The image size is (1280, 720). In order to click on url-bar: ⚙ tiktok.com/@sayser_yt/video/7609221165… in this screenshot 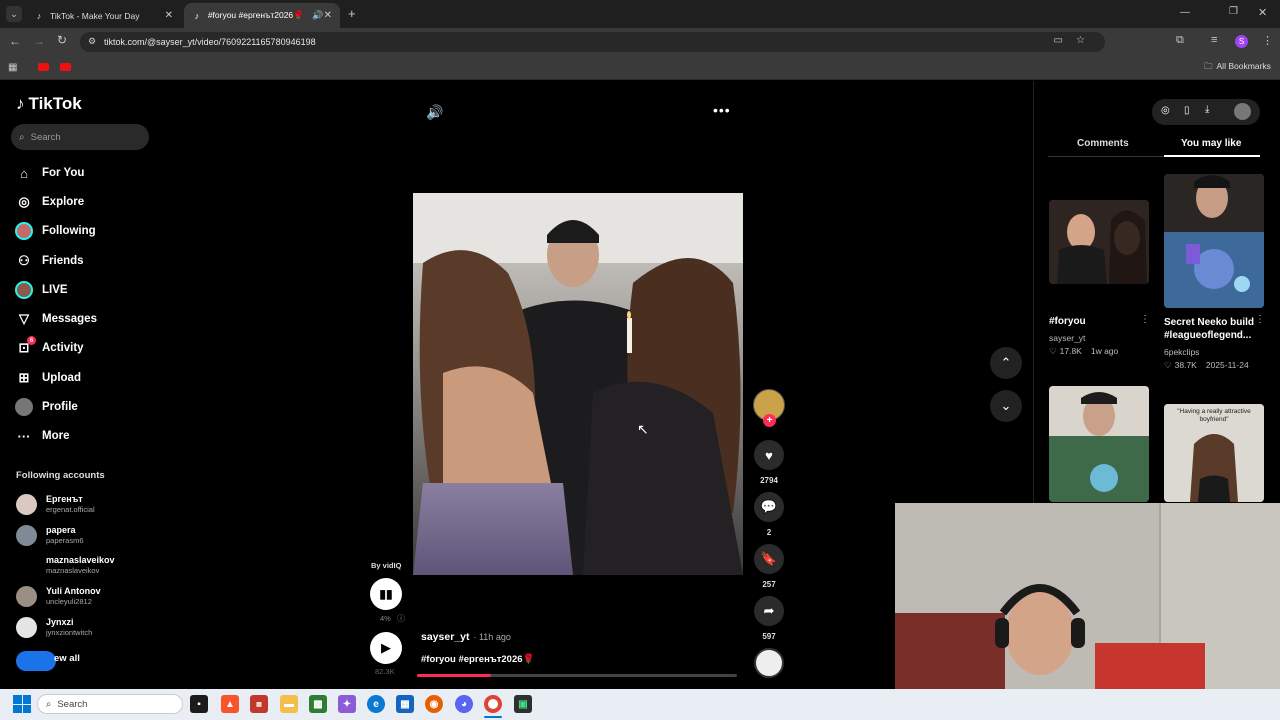, I will do `click(592, 42)`.